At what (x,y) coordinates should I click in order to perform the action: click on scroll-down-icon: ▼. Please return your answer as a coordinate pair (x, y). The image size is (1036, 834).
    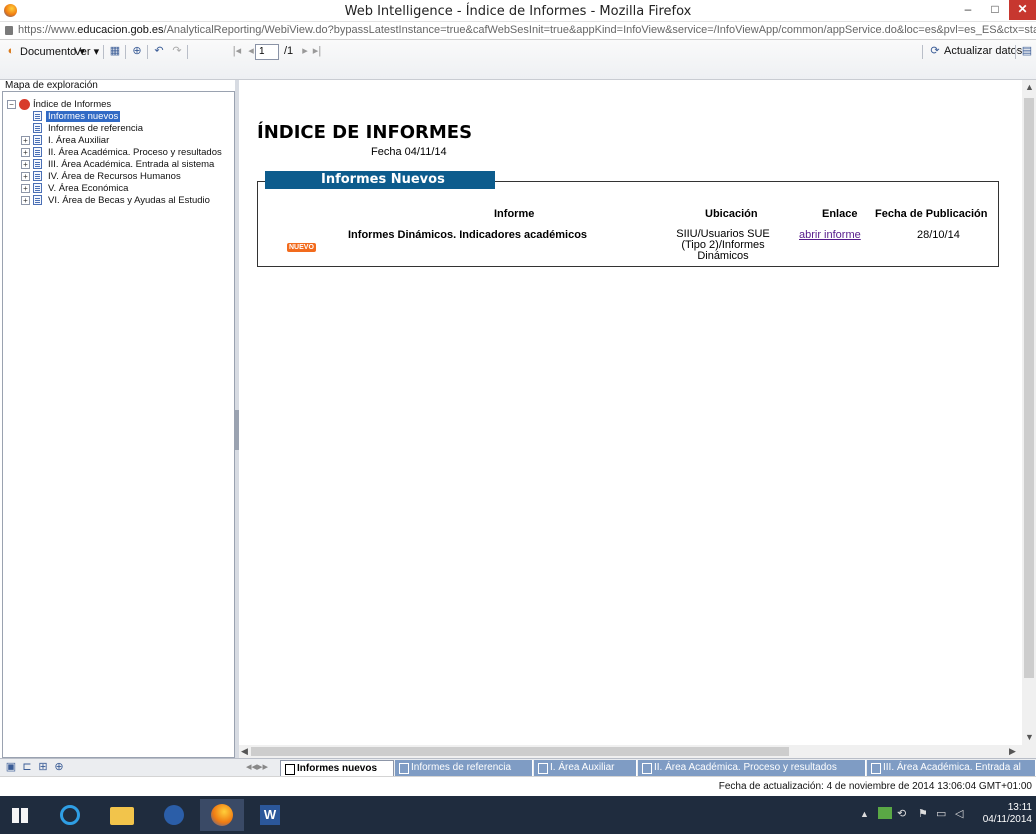
    Looking at the image, I should click on (1029, 737).